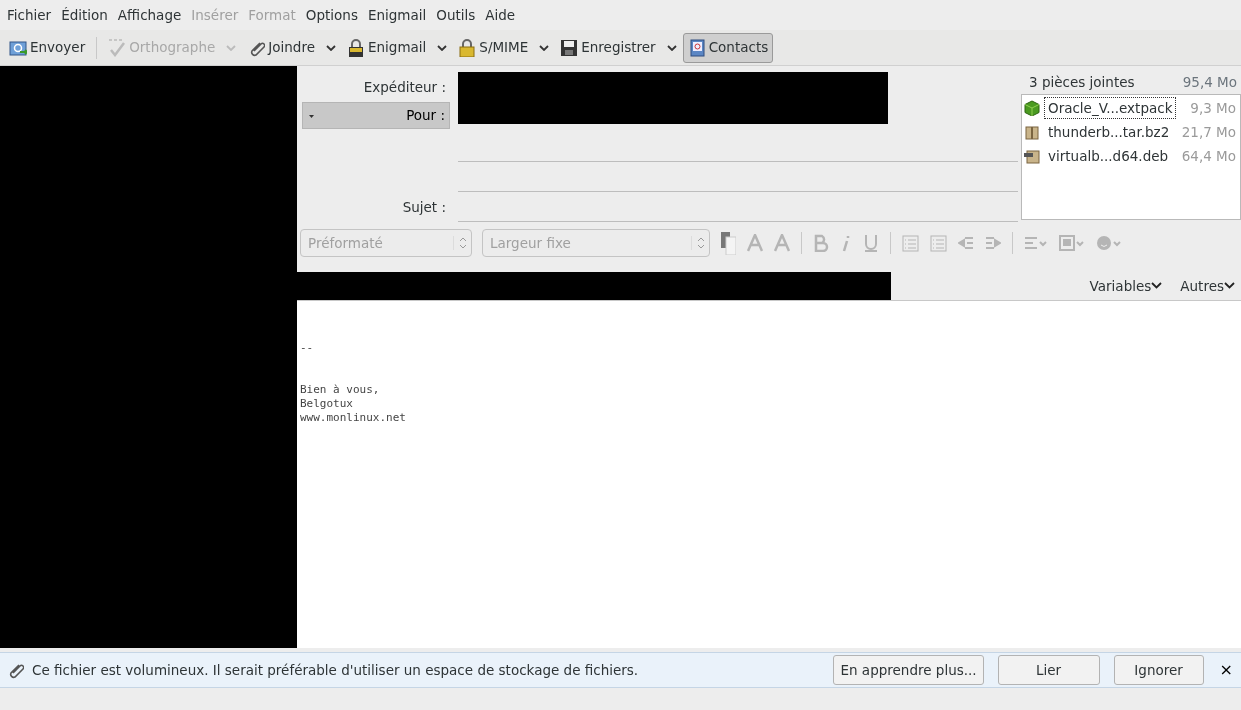 The width and height of the screenshot is (1241, 710). What do you see at coordinates (376, 115) in the screenshot?
I see `recipient-type-dropdown: Pour :` at bounding box center [376, 115].